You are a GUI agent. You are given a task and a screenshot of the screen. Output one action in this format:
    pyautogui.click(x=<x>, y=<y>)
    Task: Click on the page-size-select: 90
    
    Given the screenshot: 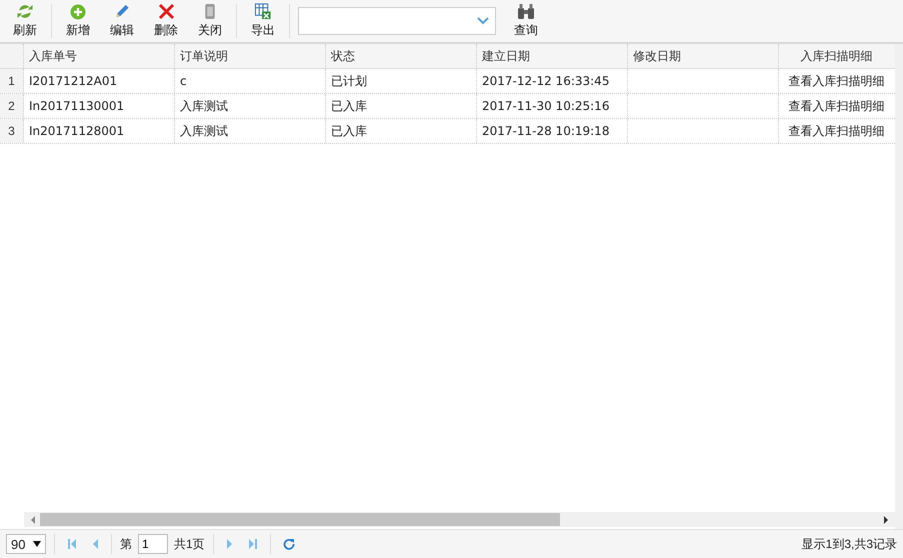 What is the action you would take?
    pyautogui.click(x=26, y=544)
    